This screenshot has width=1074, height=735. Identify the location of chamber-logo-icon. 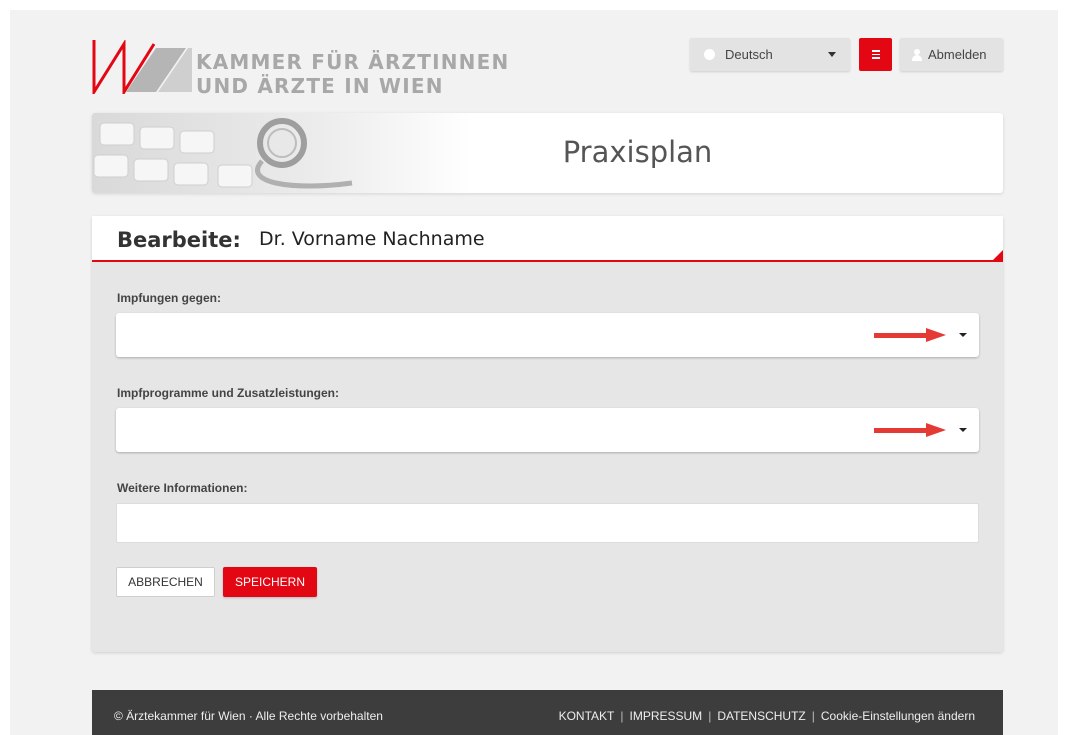
(142, 67).